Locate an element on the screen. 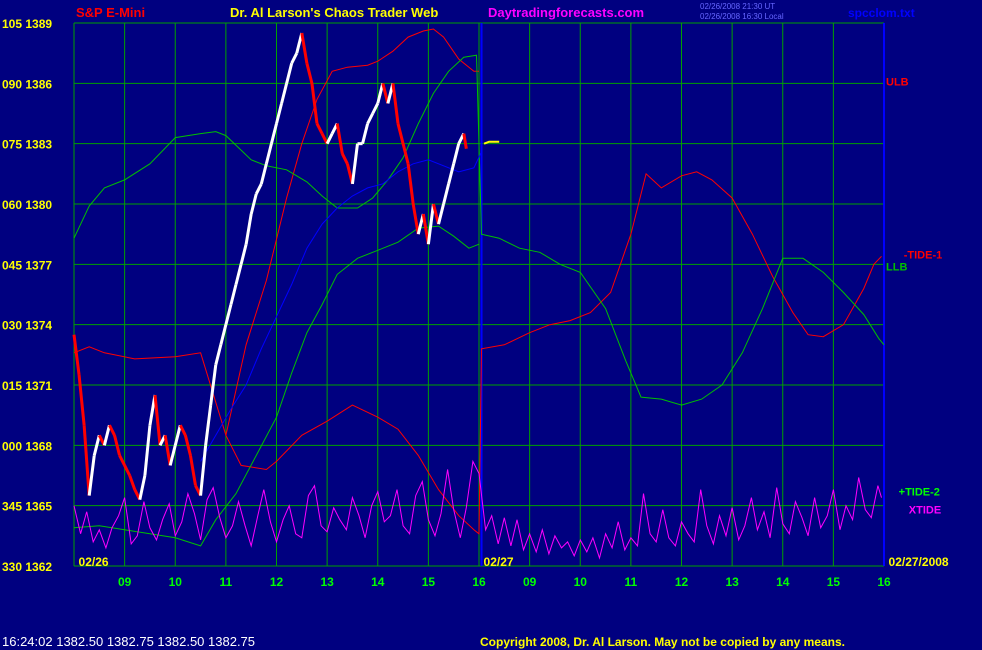  footer-quote: 16:24:02 1382.50 1382.75 1382.50 1382.75 is located at coordinates (128, 641).